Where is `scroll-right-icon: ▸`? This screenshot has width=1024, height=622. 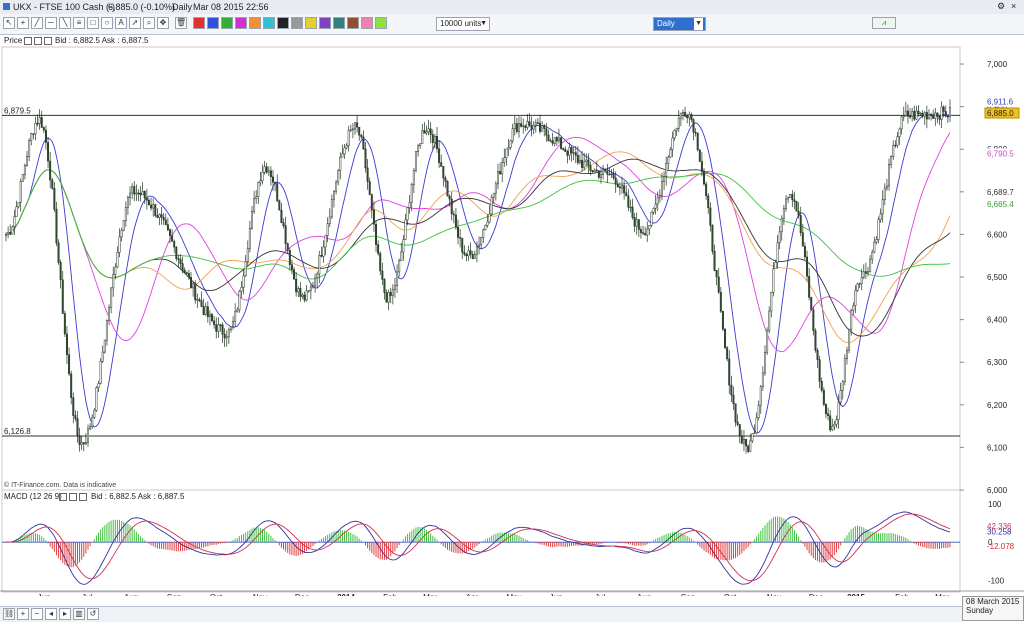 scroll-right-icon: ▸ is located at coordinates (65, 614).